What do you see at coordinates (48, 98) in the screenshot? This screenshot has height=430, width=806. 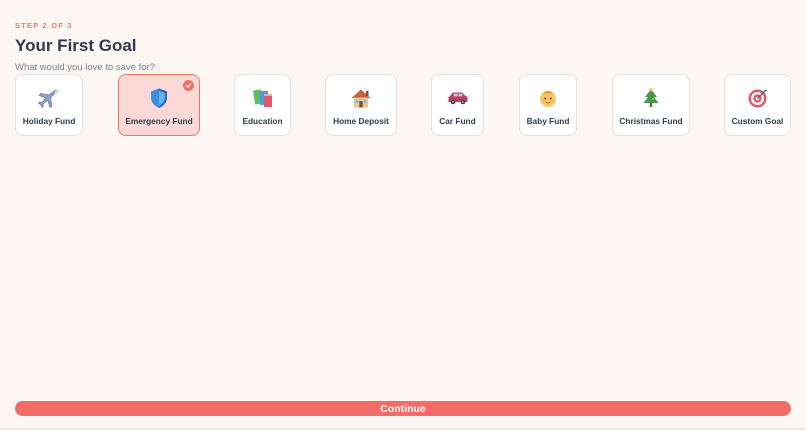 I see `airplane-icon` at bounding box center [48, 98].